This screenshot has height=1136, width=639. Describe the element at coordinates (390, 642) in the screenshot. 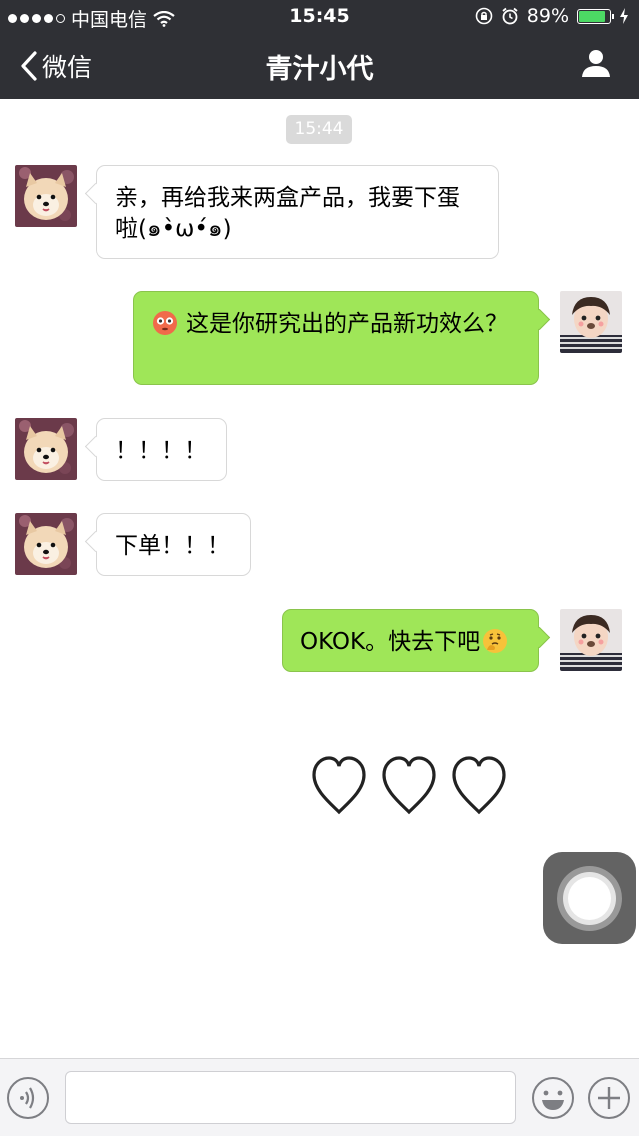

I see `message-text: OKOK。快去下吧` at that location.